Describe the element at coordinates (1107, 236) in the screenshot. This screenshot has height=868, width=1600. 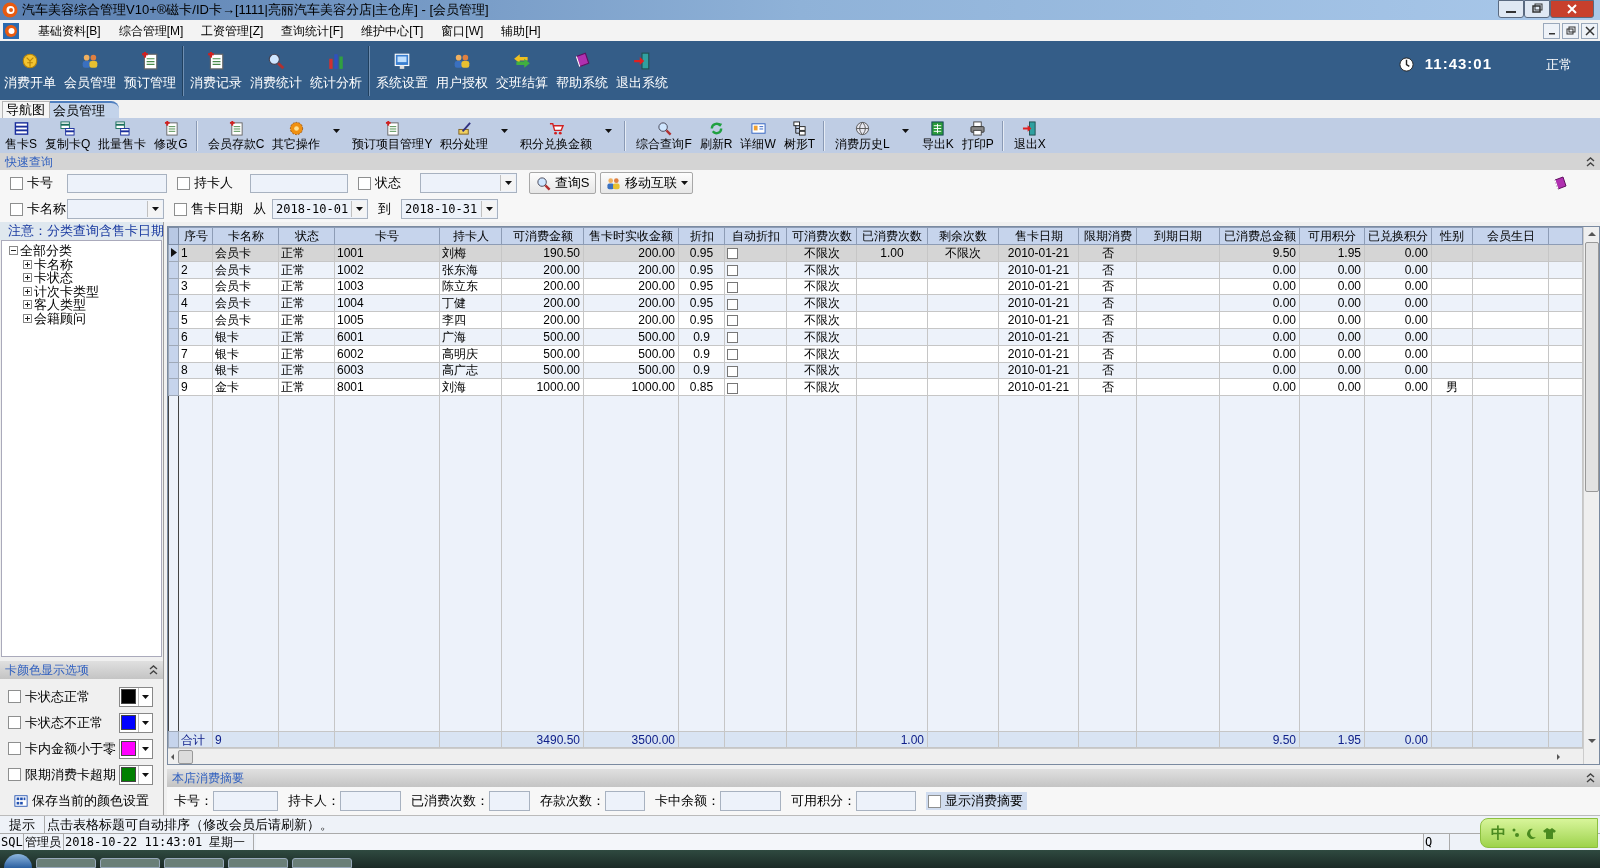
I see `column-header: 限期消费` at that location.